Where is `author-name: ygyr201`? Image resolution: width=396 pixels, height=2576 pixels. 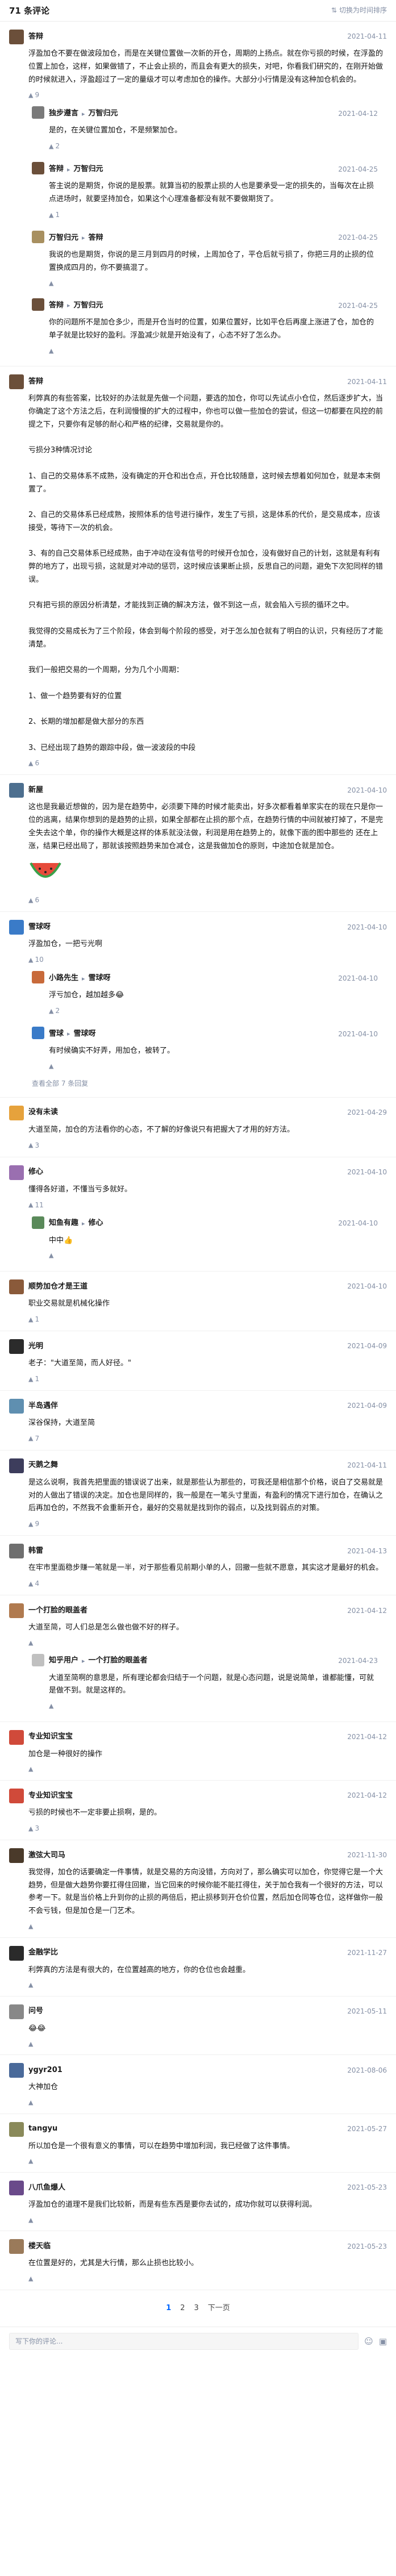 author-name: ygyr201 is located at coordinates (45, 2071).